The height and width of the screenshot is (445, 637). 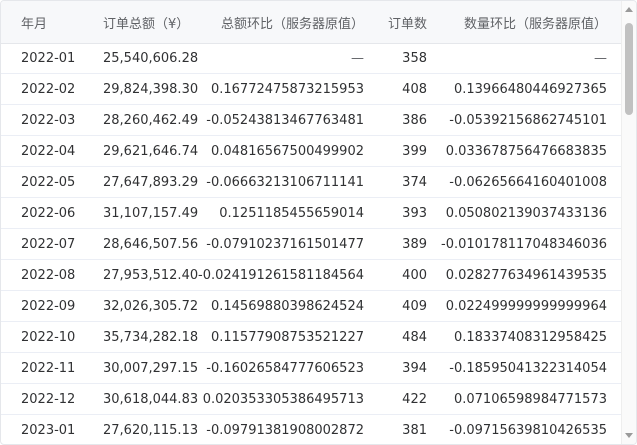 I want to click on cell-total-mom: -0.16026584777606523, so click(x=285, y=368).